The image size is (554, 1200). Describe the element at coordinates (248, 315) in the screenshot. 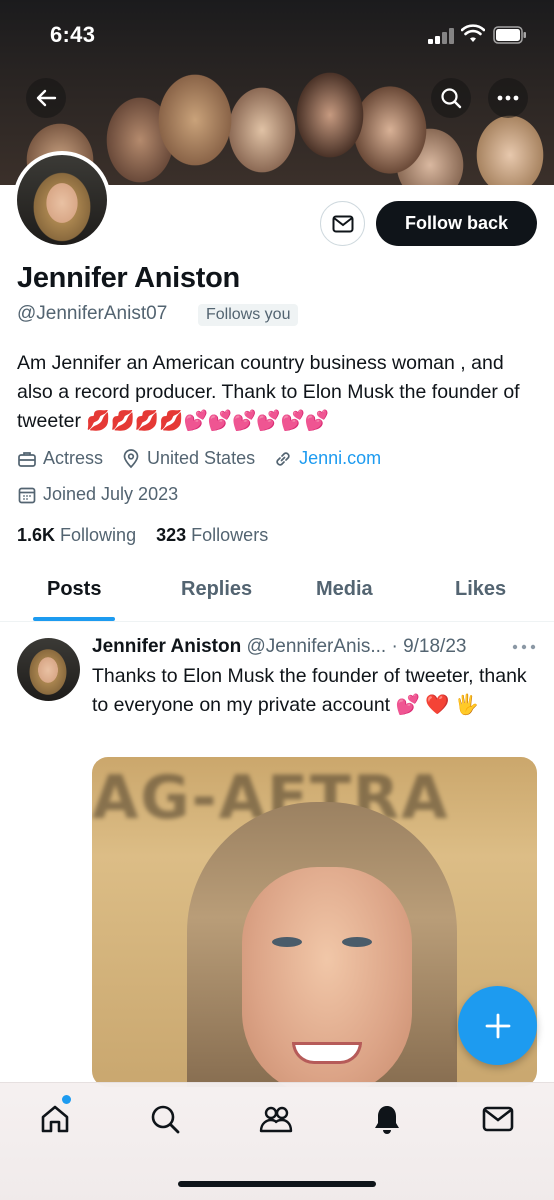

I see `follows-you-badge: Follows you` at that location.